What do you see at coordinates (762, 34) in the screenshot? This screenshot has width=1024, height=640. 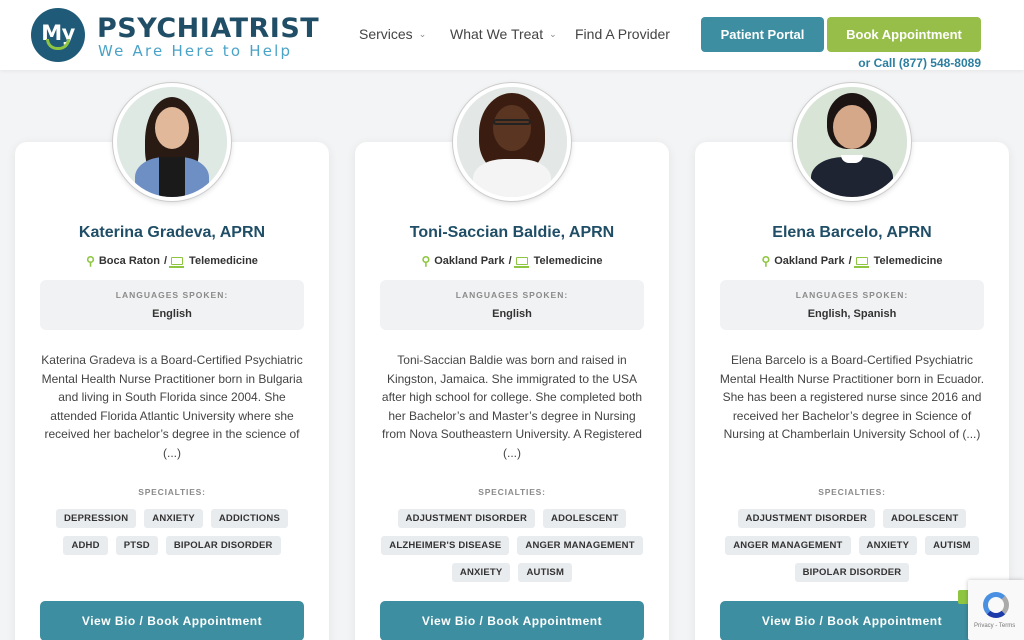 I see `patient-portal-button: Patient Portal` at bounding box center [762, 34].